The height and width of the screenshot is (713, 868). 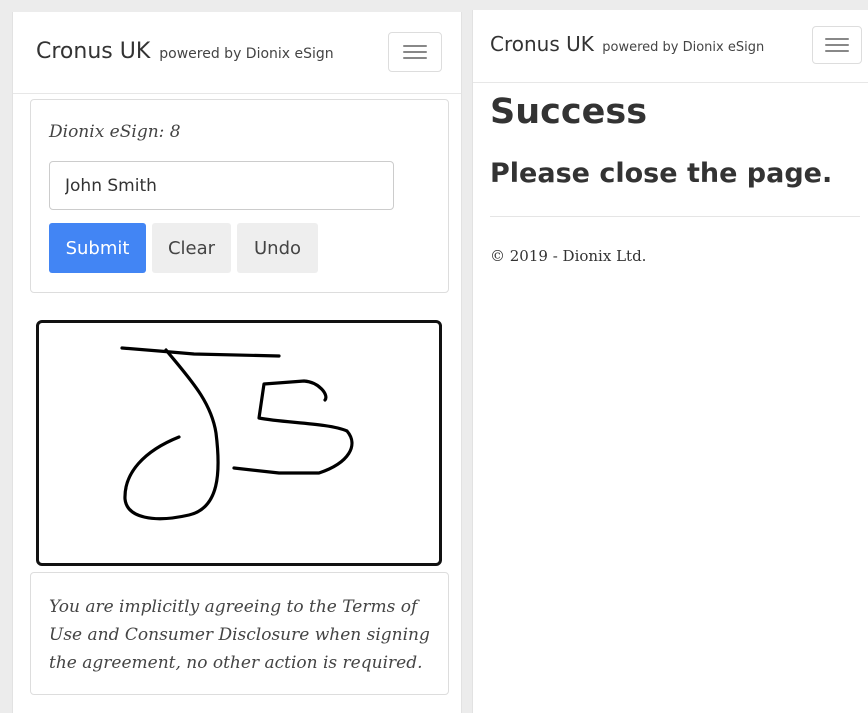 What do you see at coordinates (568, 256) in the screenshot?
I see `footer-copyright: © 2019 - Dionix Ltd.` at bounding box center [568, 256].